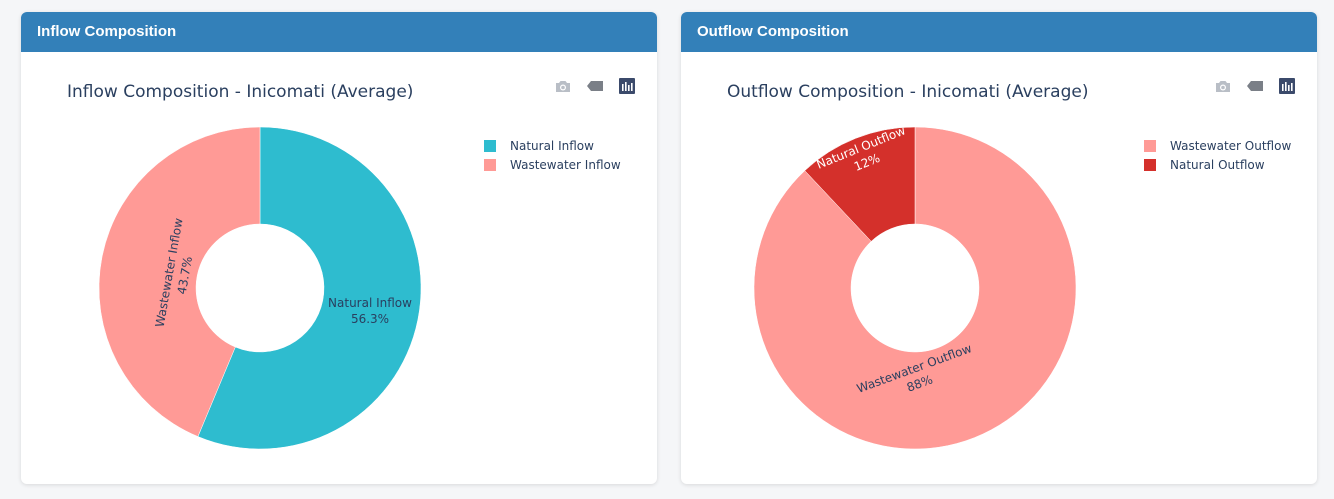  I want to click on outflow-card-header: Outflow Composition, so click(999, 32).